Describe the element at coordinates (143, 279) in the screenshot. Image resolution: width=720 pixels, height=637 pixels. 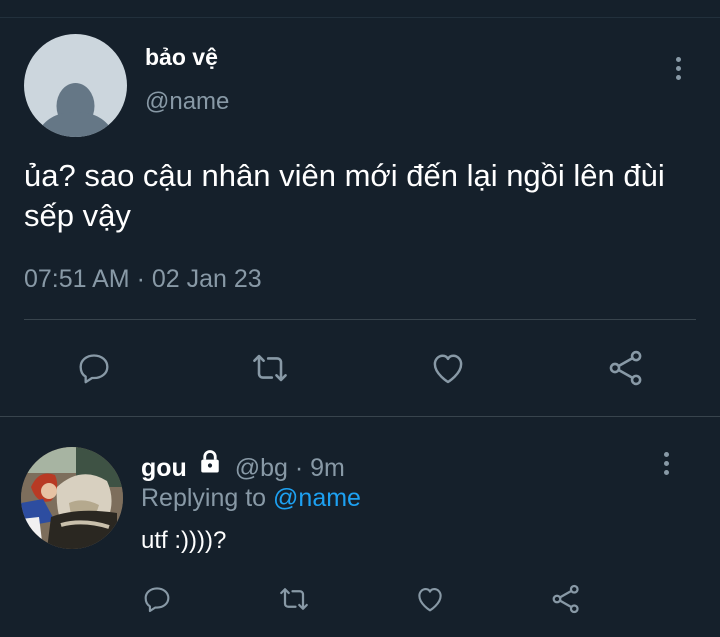
I see `tweet-timestamp: 07:51 AM · 02 Jan 23` at that location.